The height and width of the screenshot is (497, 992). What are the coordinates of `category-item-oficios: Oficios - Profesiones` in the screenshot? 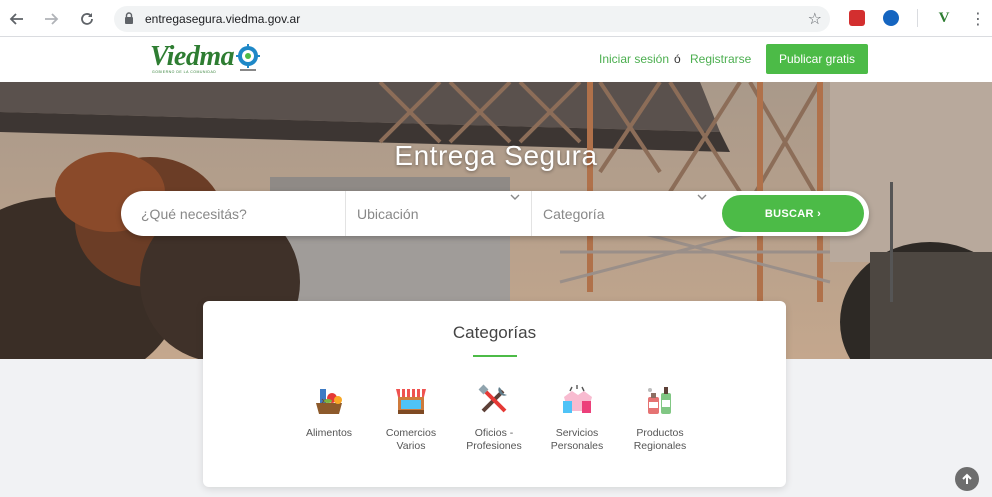 It's located at (494, 418).